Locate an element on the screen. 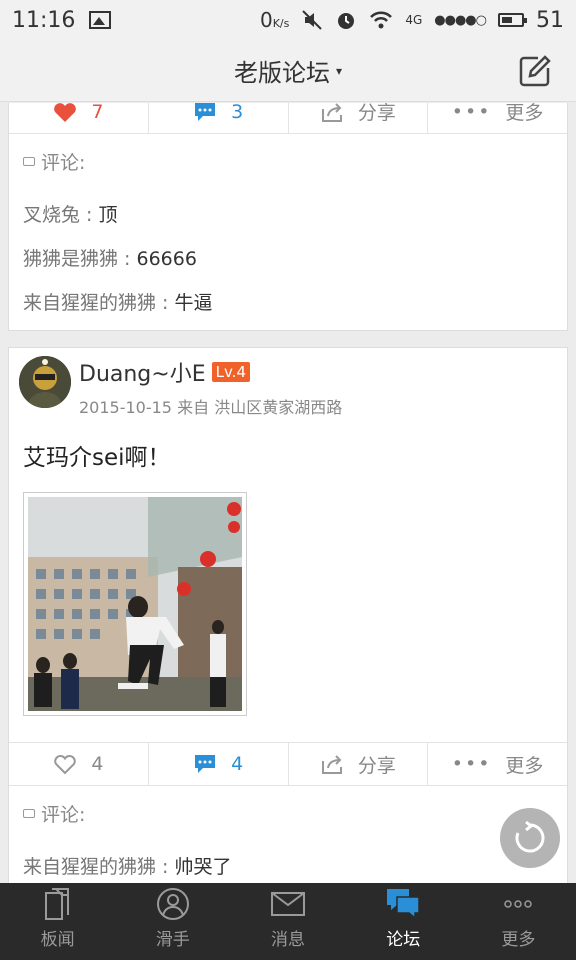 The height and width of the screenshot is (960, 576). avatar is located at coordinates (45, 382).